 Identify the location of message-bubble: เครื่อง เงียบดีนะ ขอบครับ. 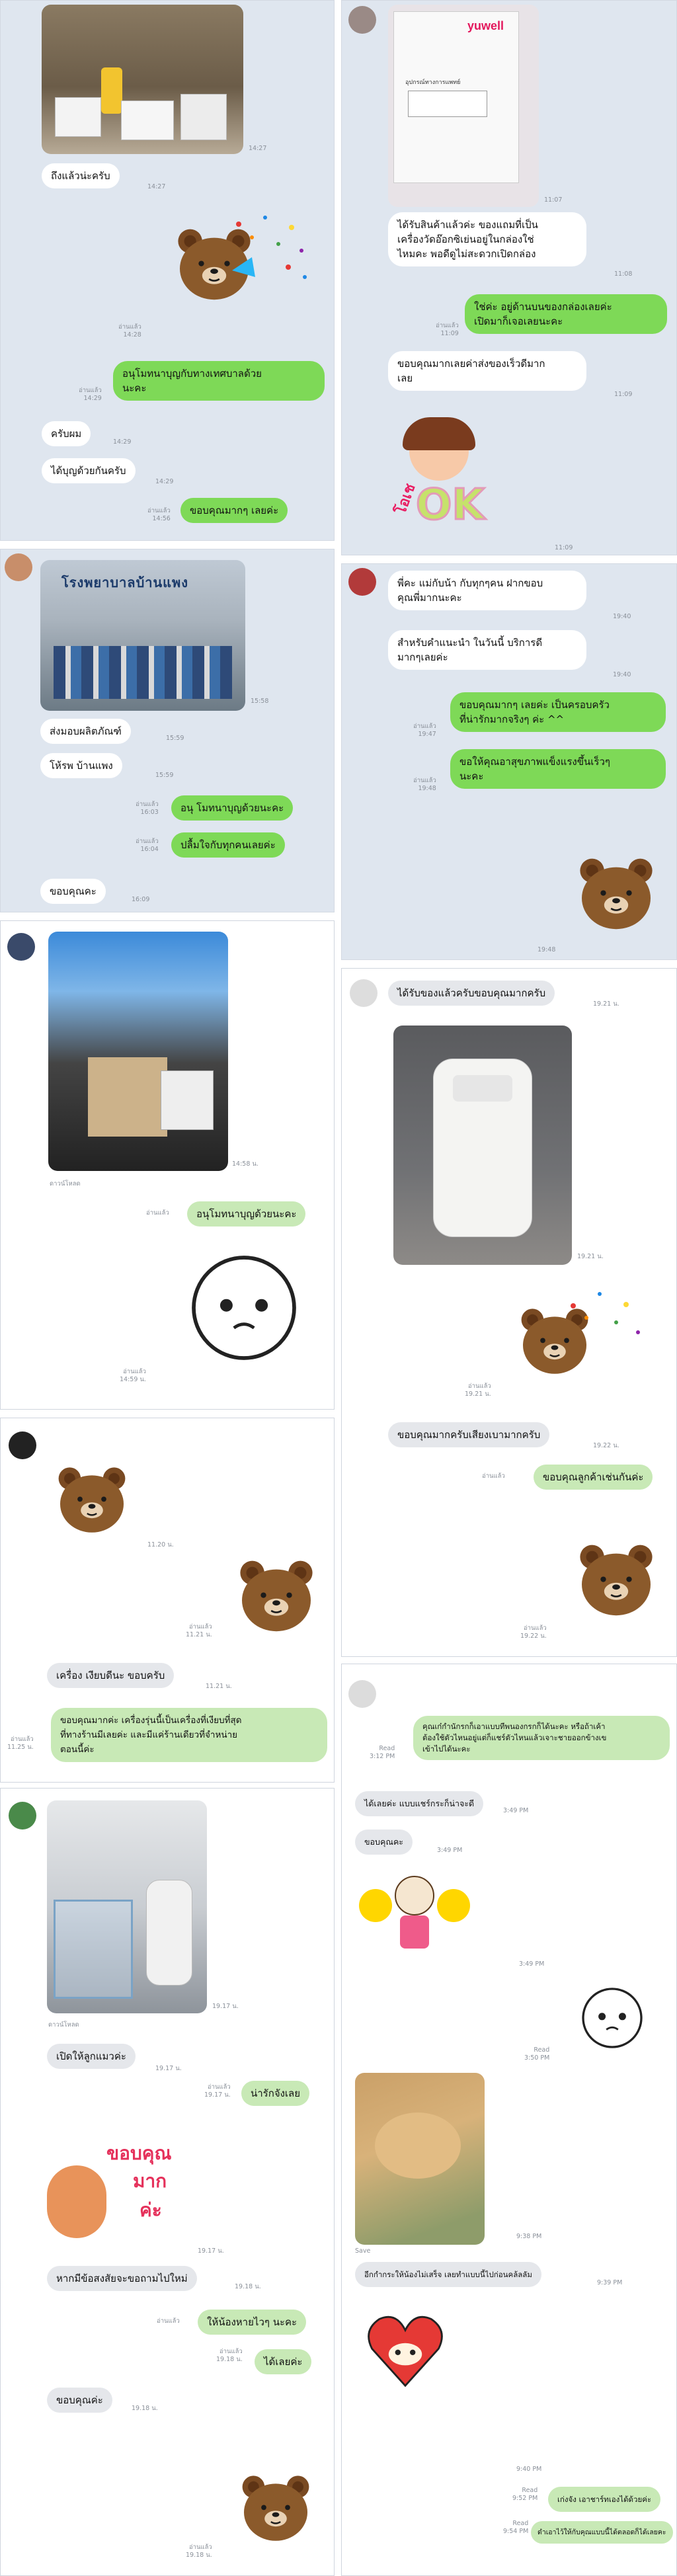
(111, 1675).